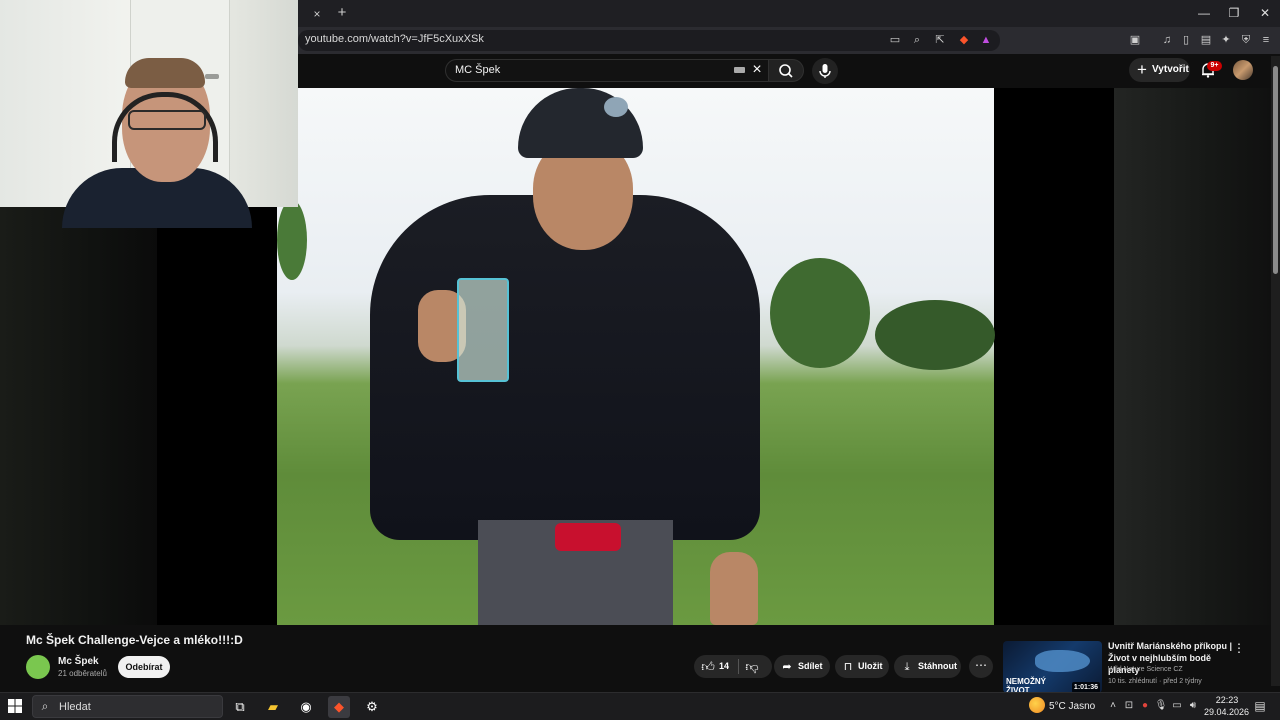  What do you see at coordinates (870, 666) in the screenshot?
I see `save-button-label: Uložit` at bounding box center [870, 666].